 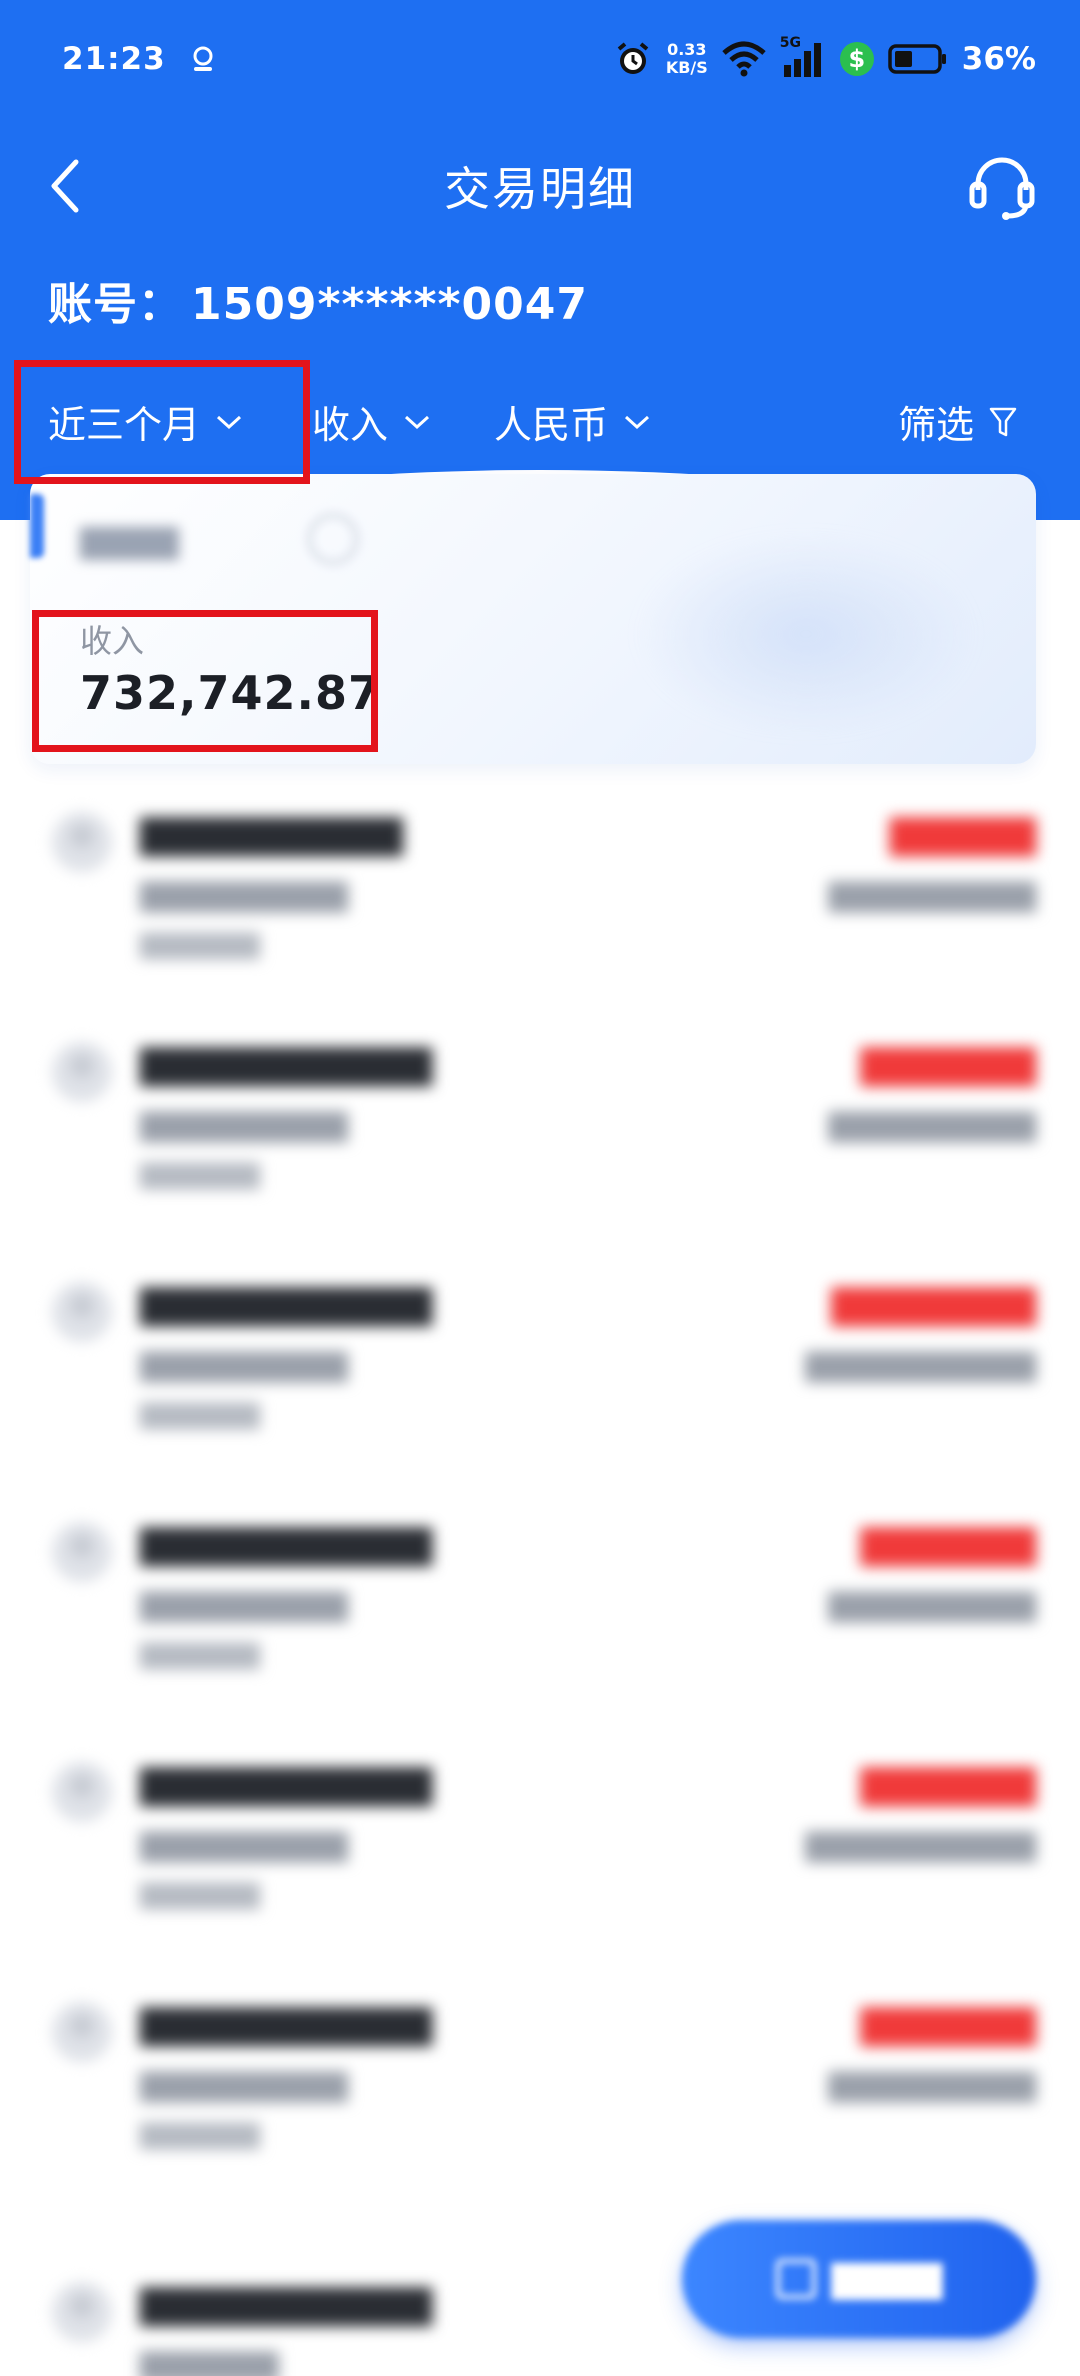 I want to click on account-label: 账号：, so click(x=115, y=304).